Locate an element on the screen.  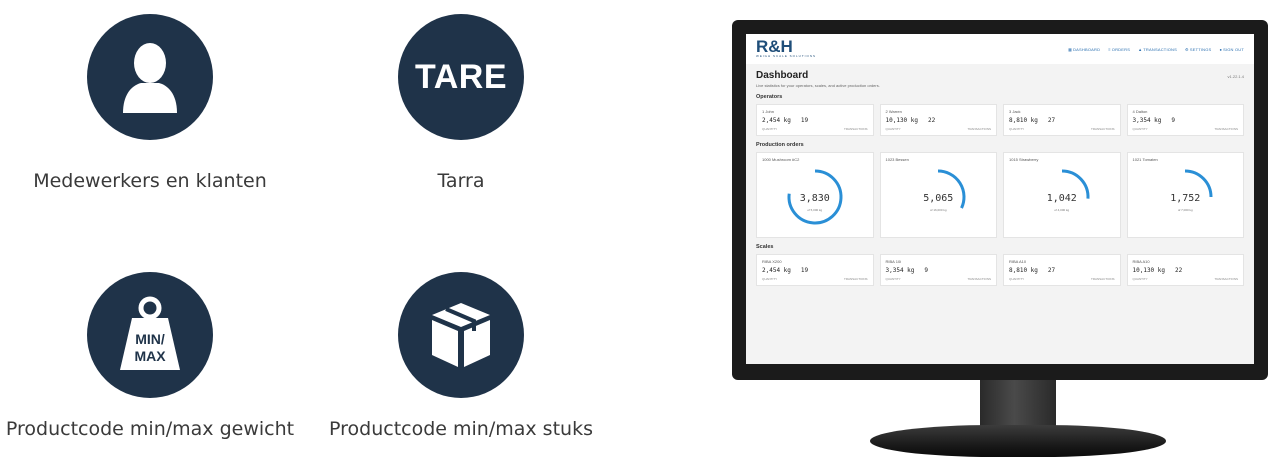
order-name: 1015 Strawberry is located at coordinates (1024, 159).